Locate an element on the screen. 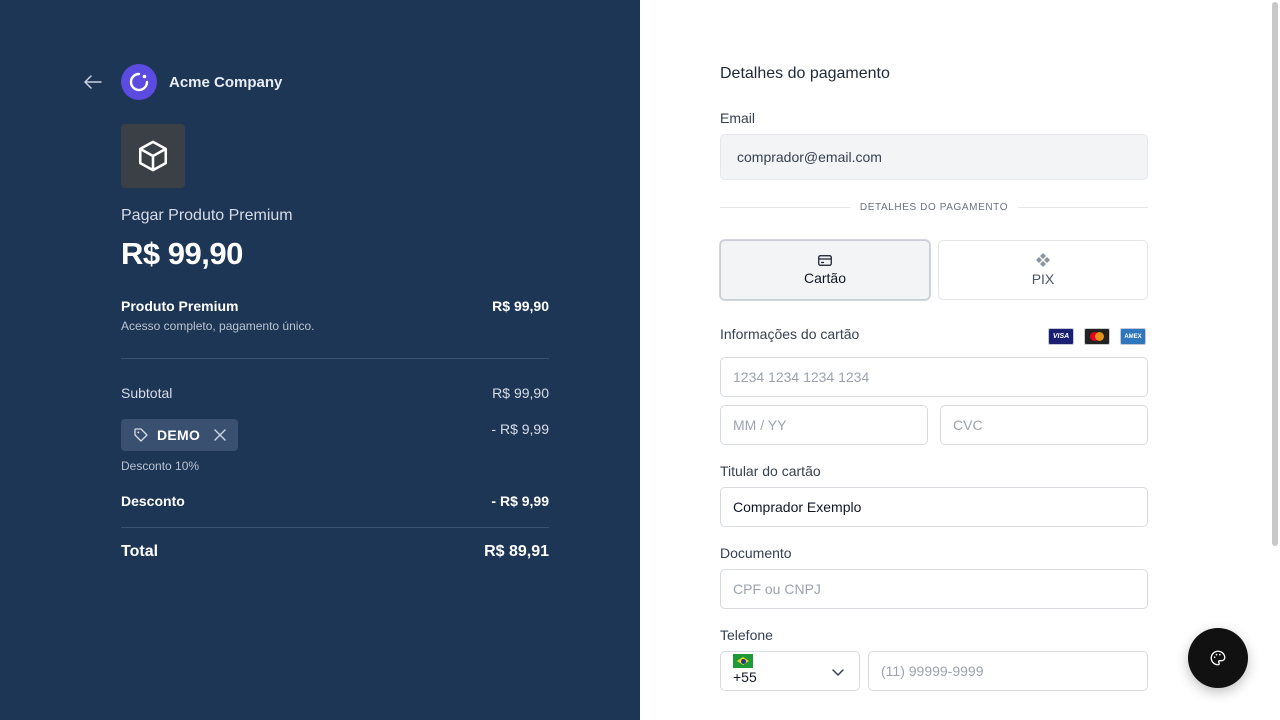 The height and width of the screenshot is (720, 1280). box-icon is located at coordinates (153, 156).